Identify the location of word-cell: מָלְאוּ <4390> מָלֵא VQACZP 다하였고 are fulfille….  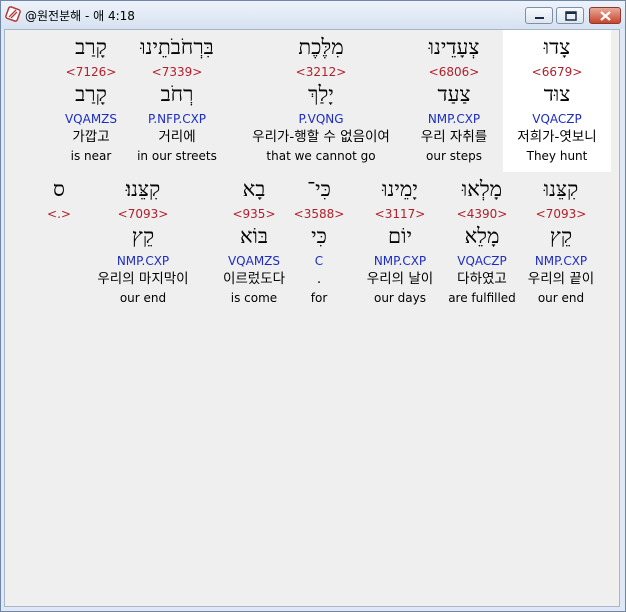
(482, 243).